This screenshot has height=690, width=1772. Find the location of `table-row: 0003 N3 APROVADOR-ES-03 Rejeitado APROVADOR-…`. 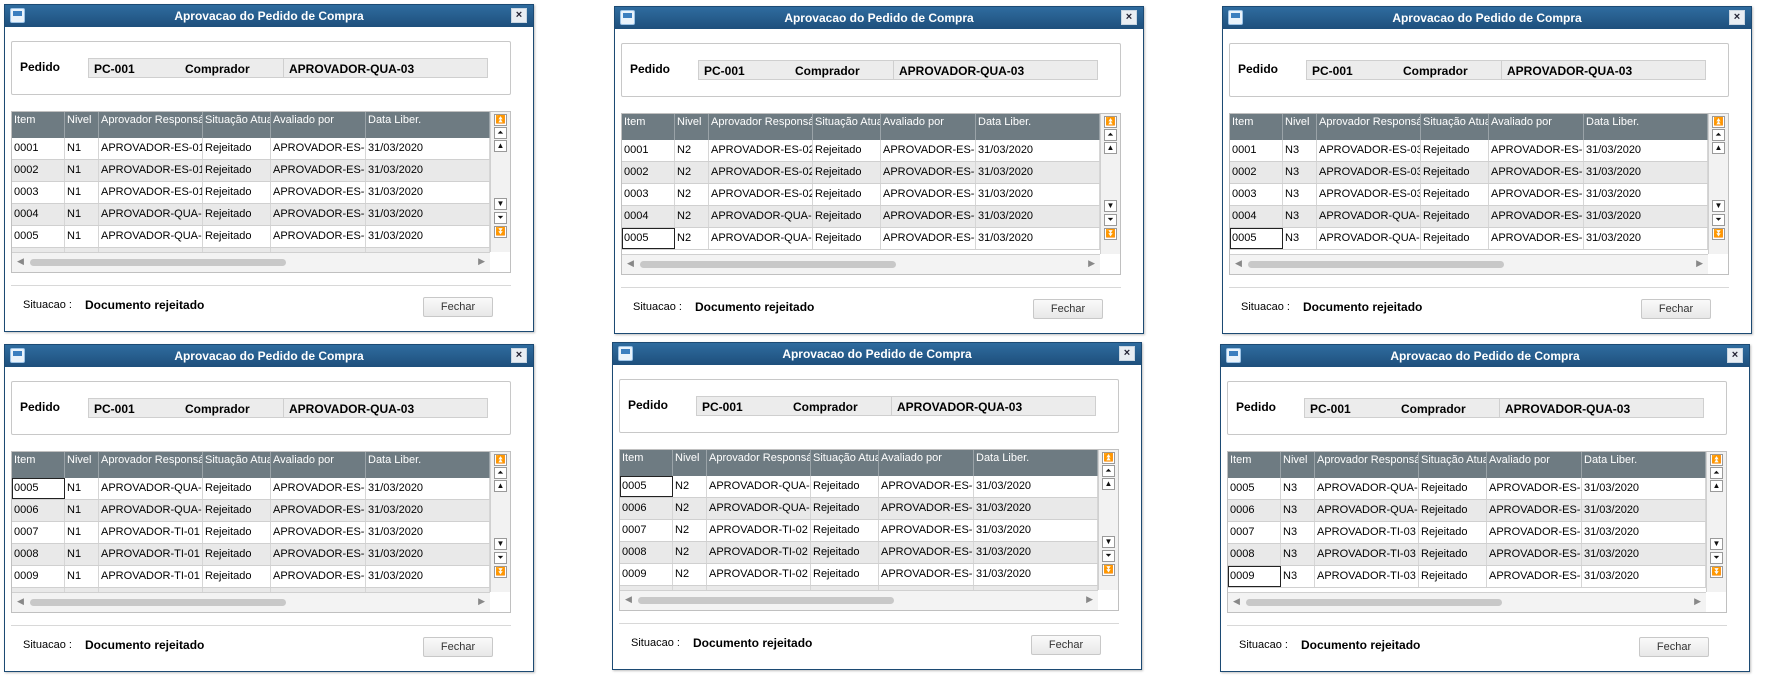

table-row: 0003 N3 APROVADOR-ES-03 Rejeitado APROVADOR-… is located at coordinates (1469, 195).